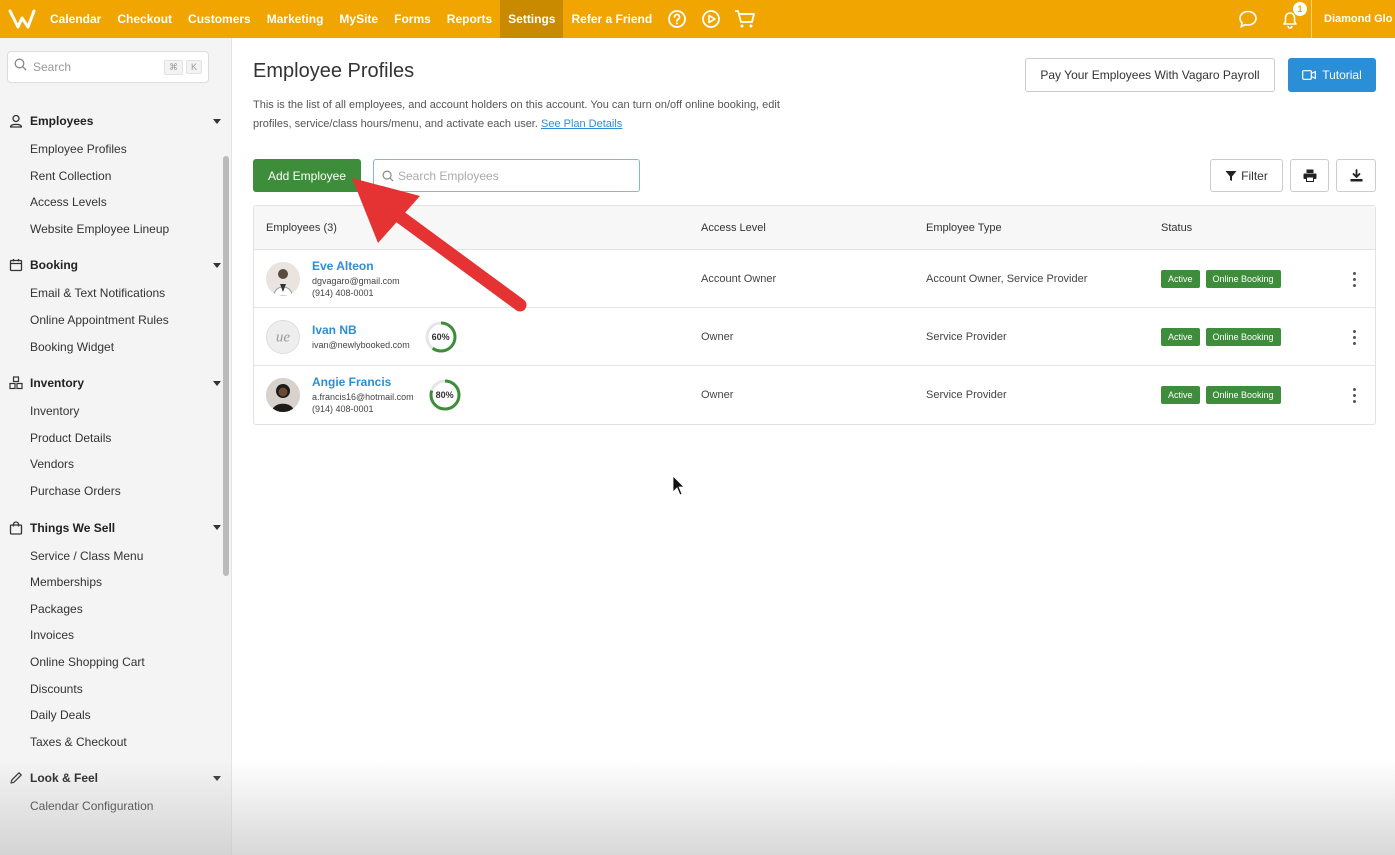 This screenshot has width=1395, height=855. Describe the element at coordinates (16, 121) in the screenshot. I see `person-icon` at that location.